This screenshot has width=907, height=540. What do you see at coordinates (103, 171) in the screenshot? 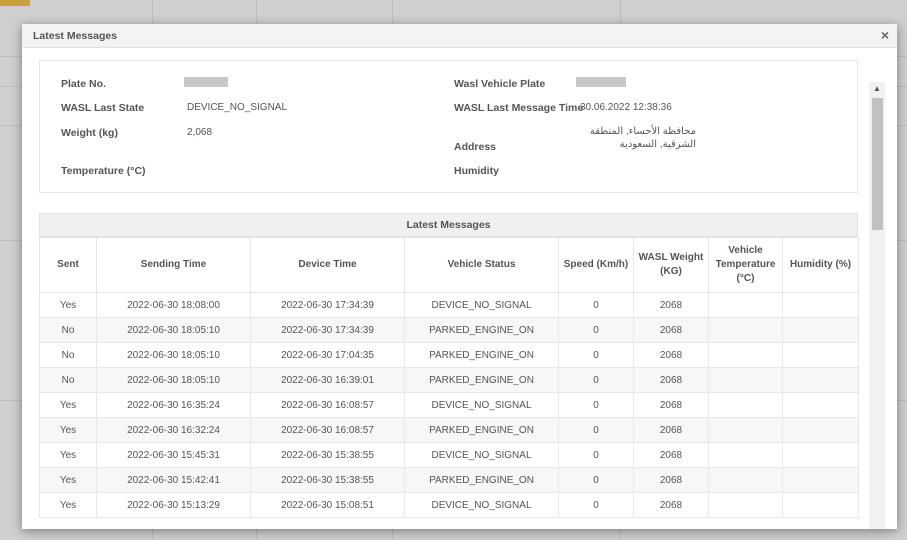
I see `temperature-label: Temperature (°C)` at bounding box center [103, 171].